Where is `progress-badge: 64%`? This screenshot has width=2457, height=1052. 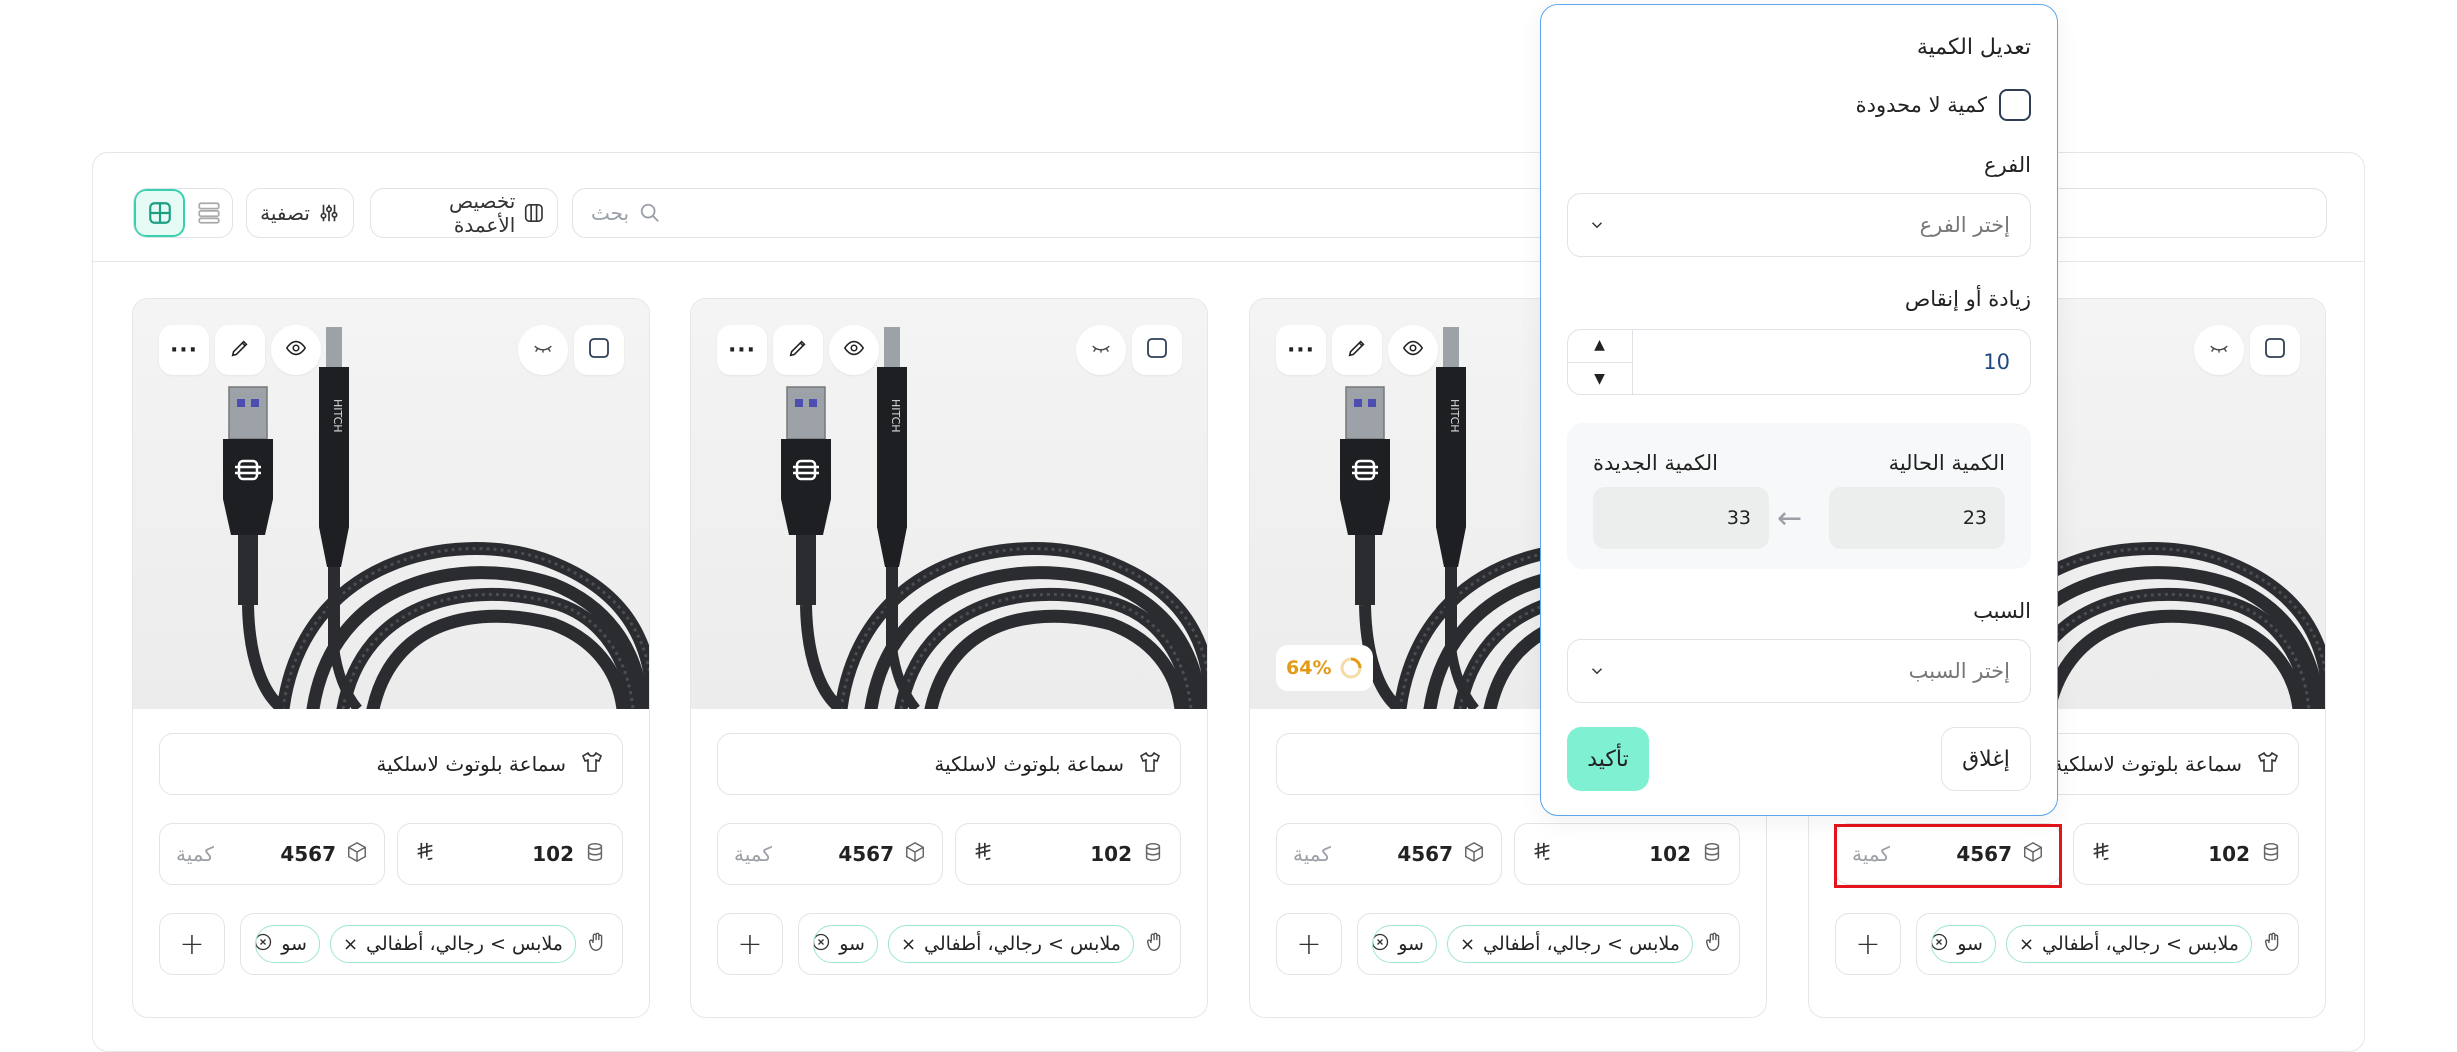 progress-badge: 64% is located at coordinates (1325, 668).